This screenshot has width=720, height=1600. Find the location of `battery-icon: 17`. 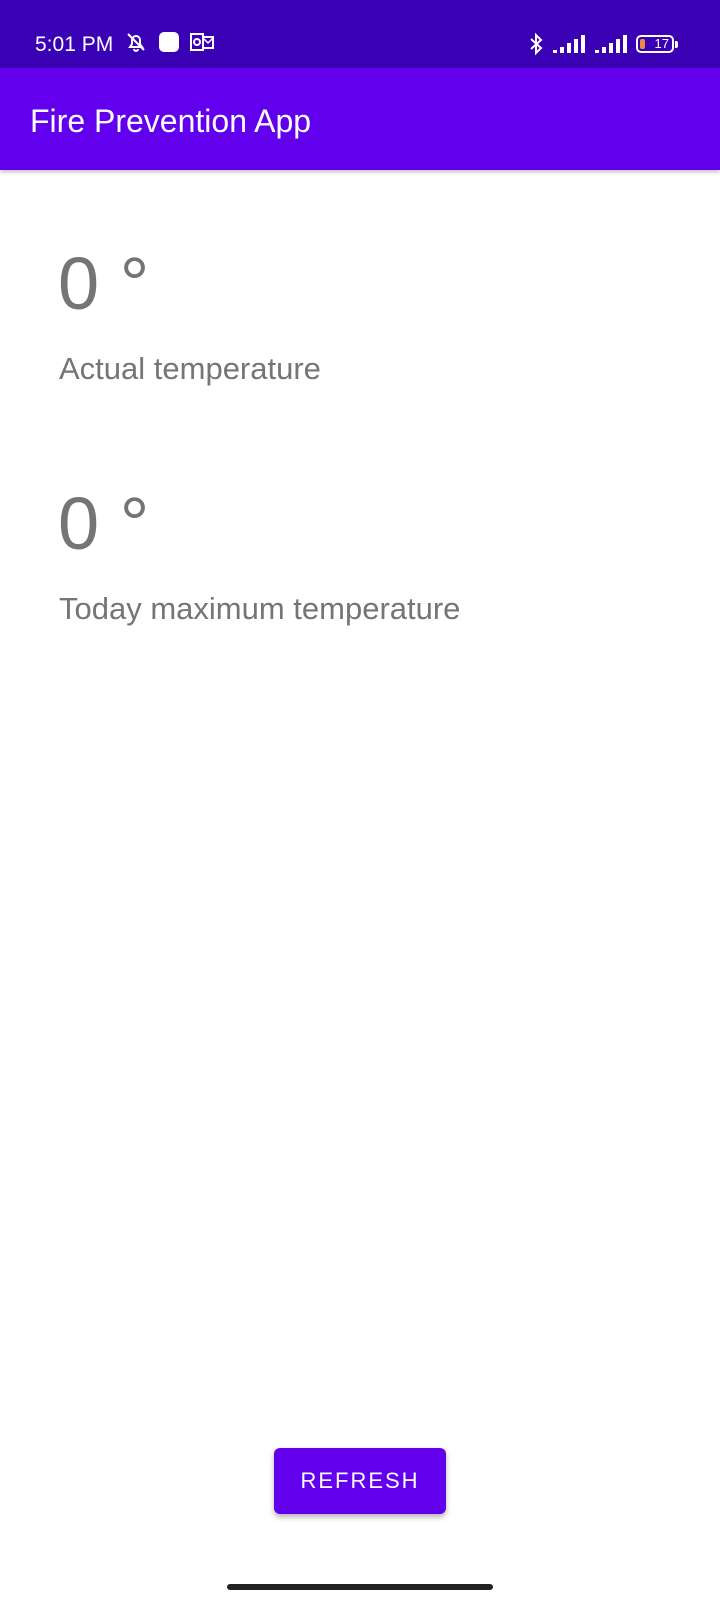

battery-icon: 17 is located at coordinates (657, 44).